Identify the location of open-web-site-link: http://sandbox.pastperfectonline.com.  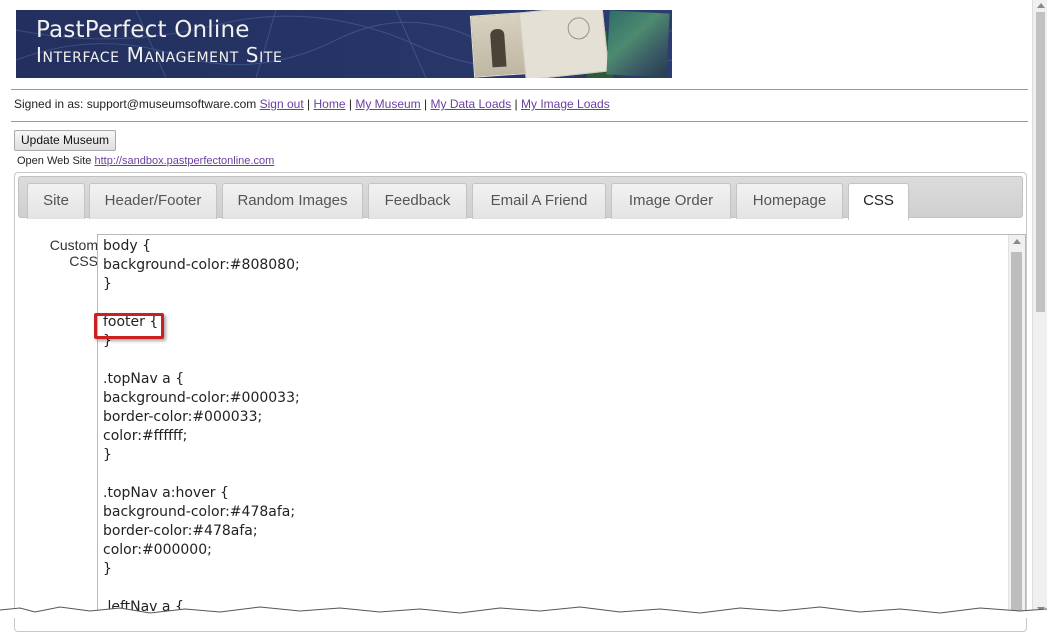
(184, 161).